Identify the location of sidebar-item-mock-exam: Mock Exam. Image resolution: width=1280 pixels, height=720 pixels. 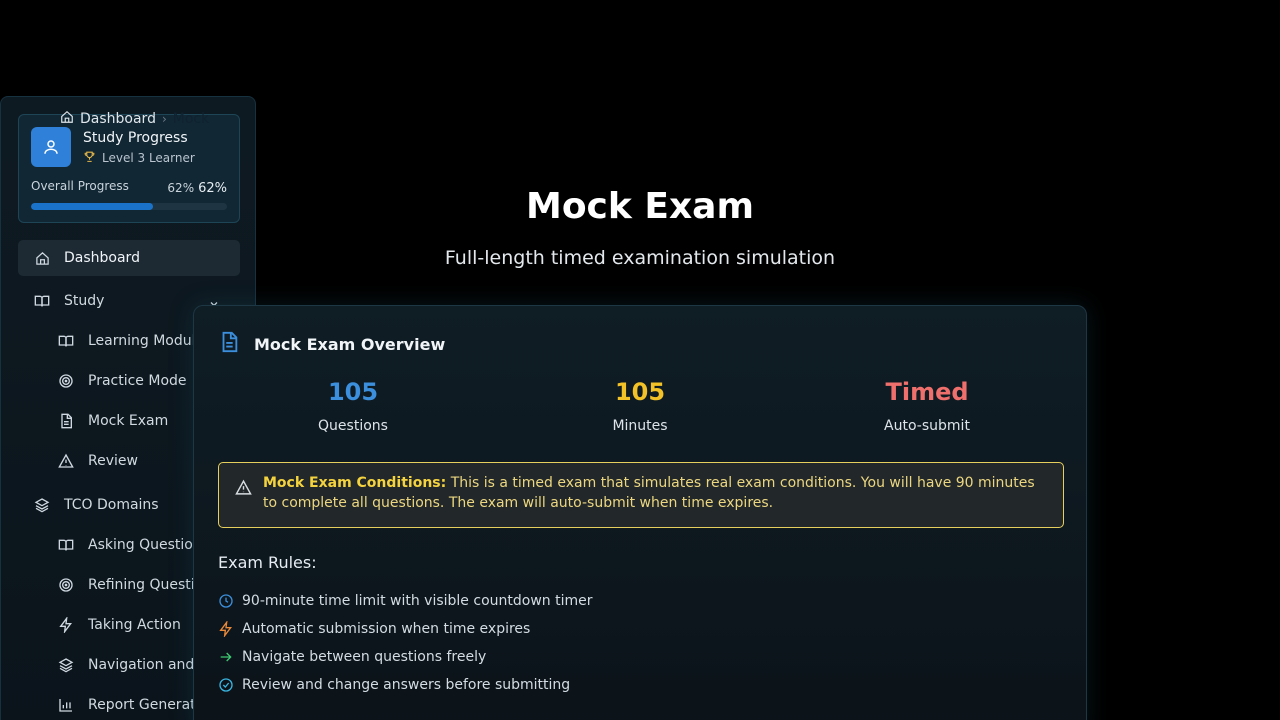
(113, 421).